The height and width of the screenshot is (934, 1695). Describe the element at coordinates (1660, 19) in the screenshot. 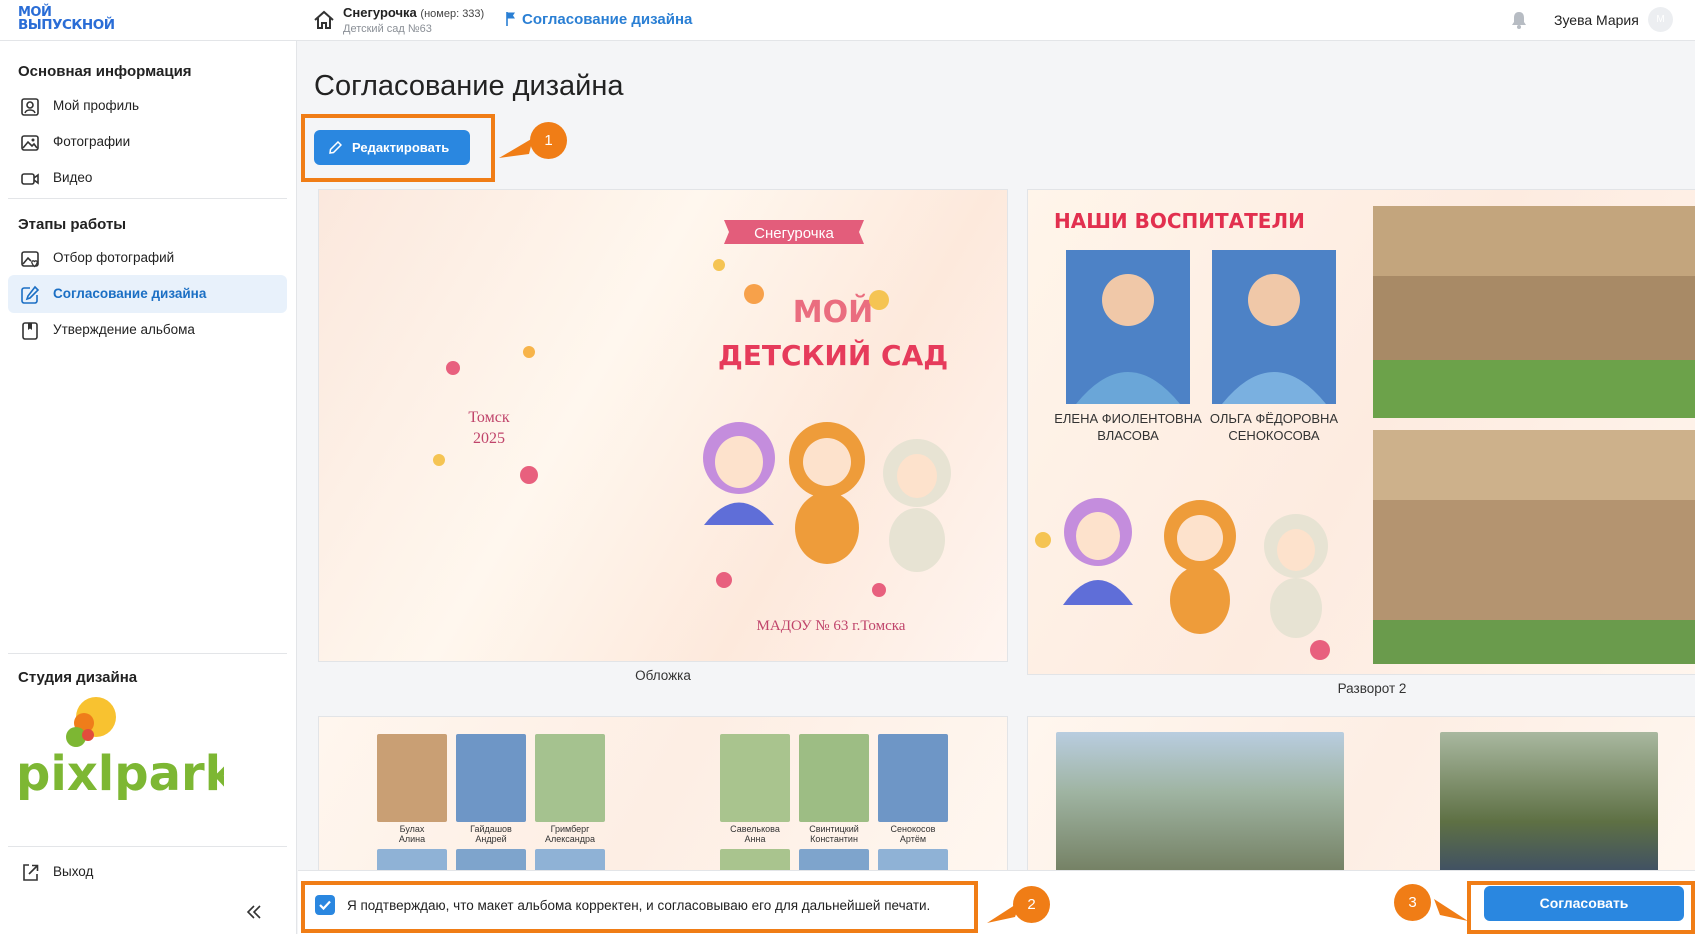

I see `avatar: М` at that location.